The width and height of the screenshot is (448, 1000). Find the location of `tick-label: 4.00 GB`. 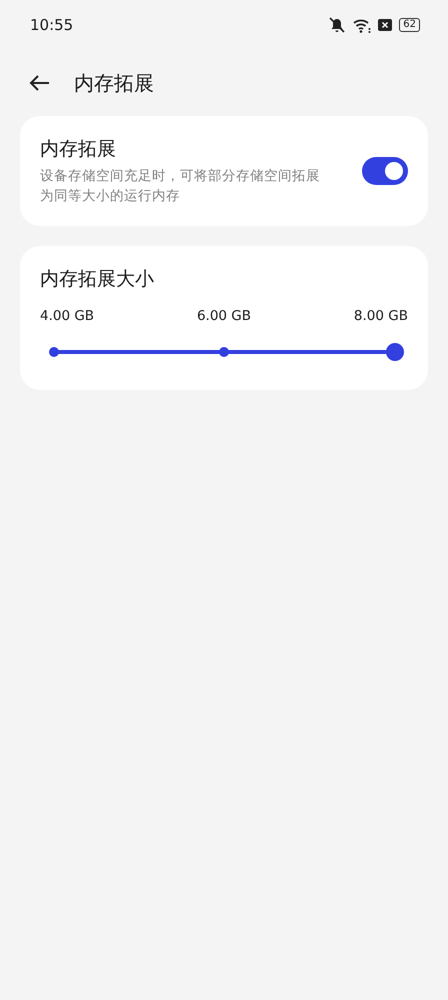

tick-label: 4.00 GB is located at coordinates (67, 316).